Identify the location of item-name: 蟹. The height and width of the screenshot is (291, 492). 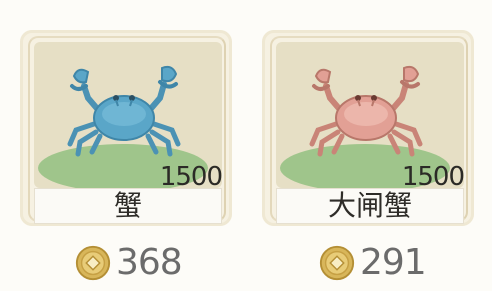
(127, 205).